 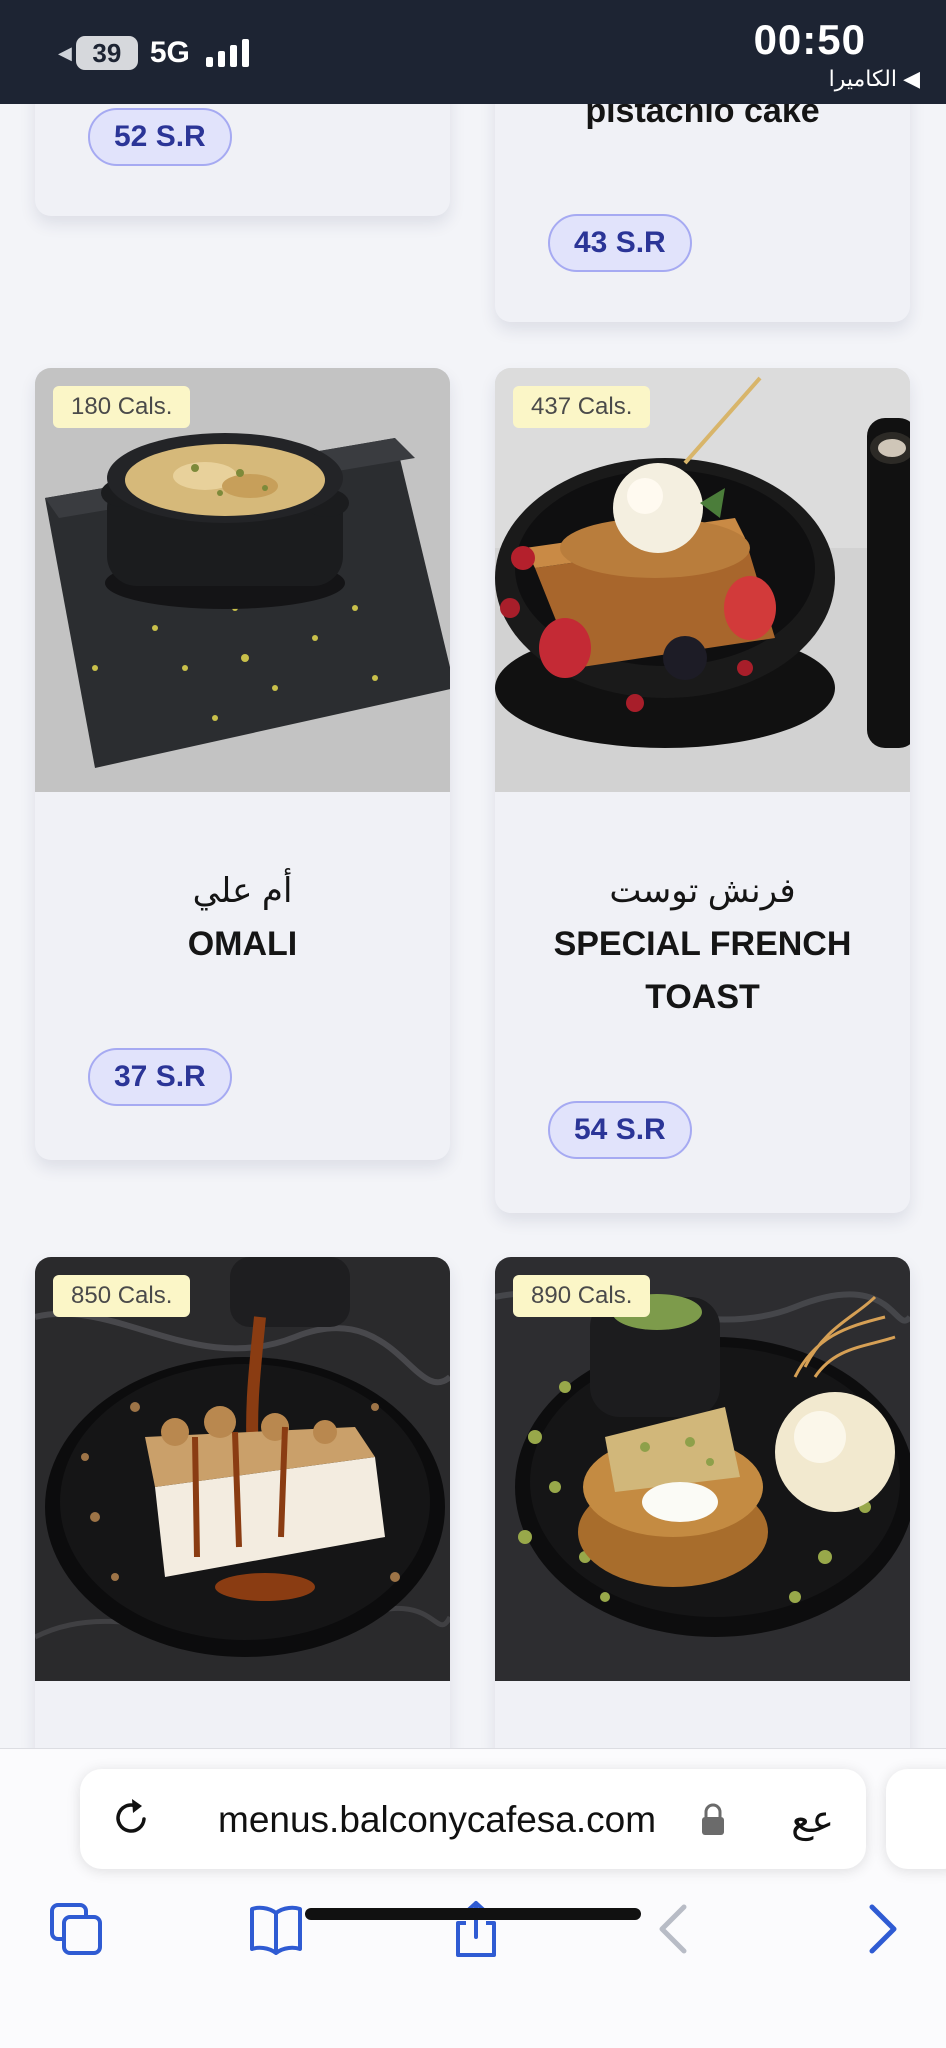 I want to click on menu-item-title: أم علي OMALI, so click(x=242, y=918).